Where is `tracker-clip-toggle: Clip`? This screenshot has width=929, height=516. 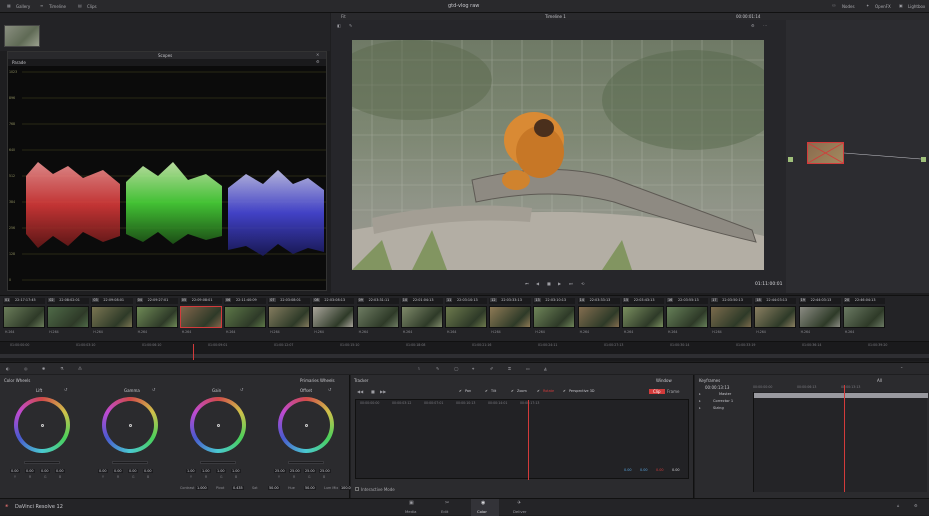
tracker-clip-toggle: Clip is located at coordinates (657, 391).